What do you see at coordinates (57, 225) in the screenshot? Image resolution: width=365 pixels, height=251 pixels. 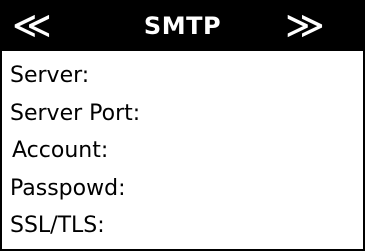 I see `ssl-tls-field-label: SSL/TLS:` at bounding box center [57, 225].